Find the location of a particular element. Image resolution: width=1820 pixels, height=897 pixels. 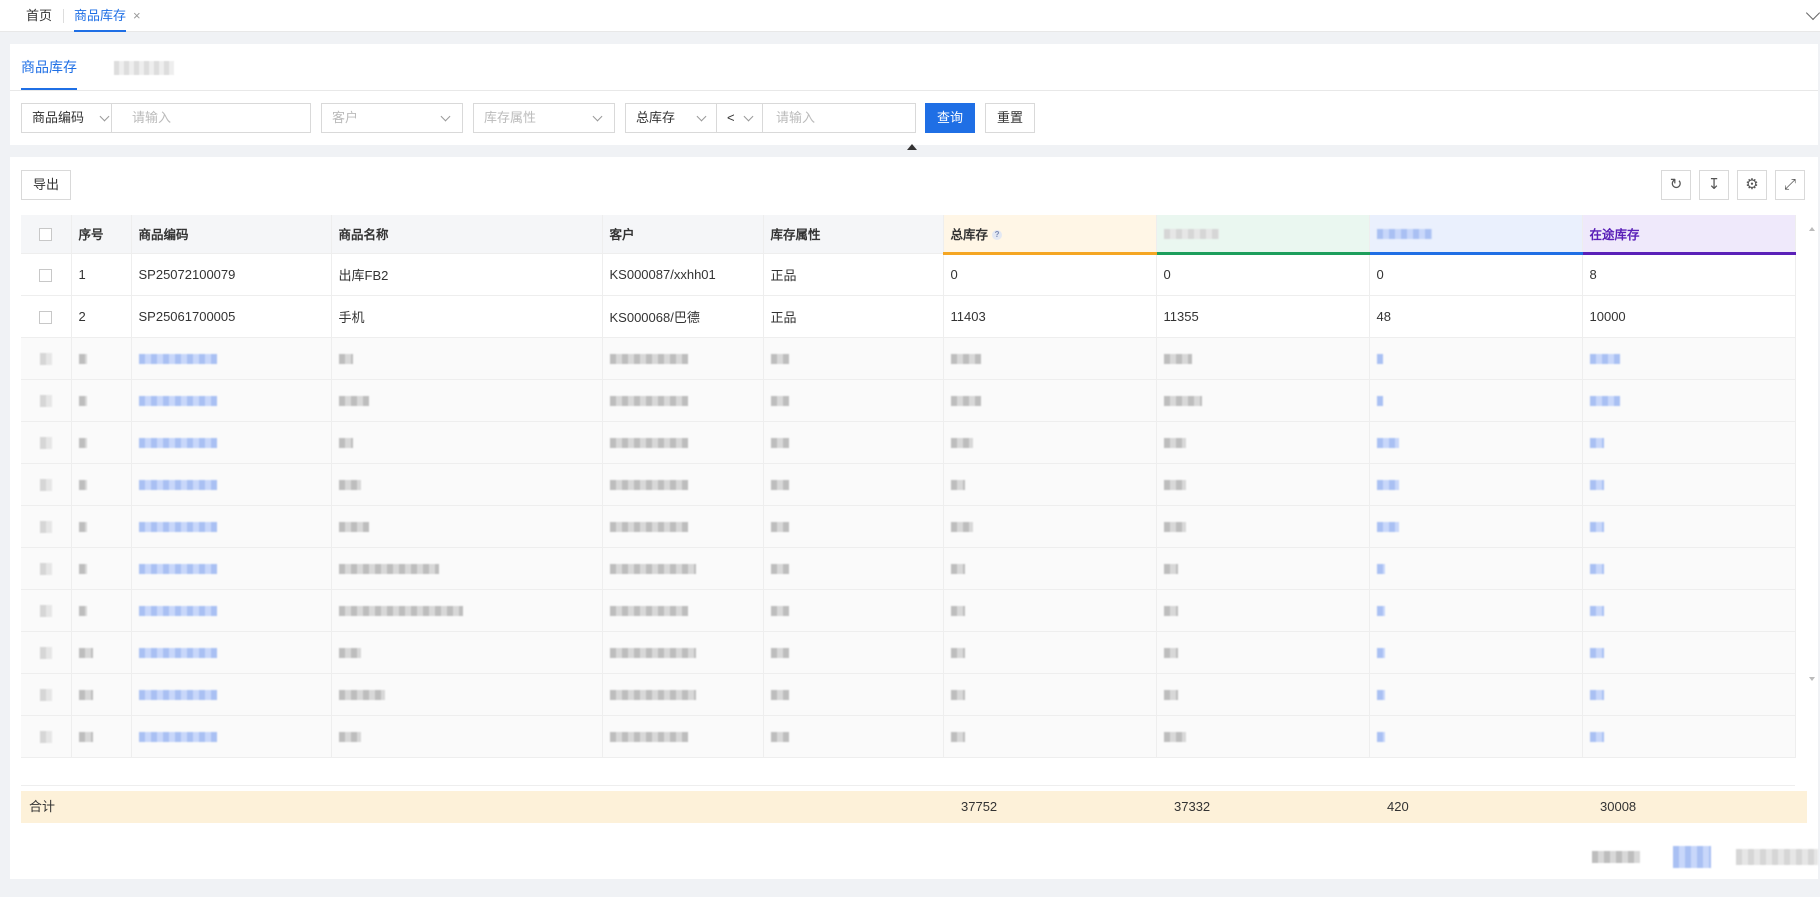

select-all-checkbox-cell is located at coordinates (46, 234).